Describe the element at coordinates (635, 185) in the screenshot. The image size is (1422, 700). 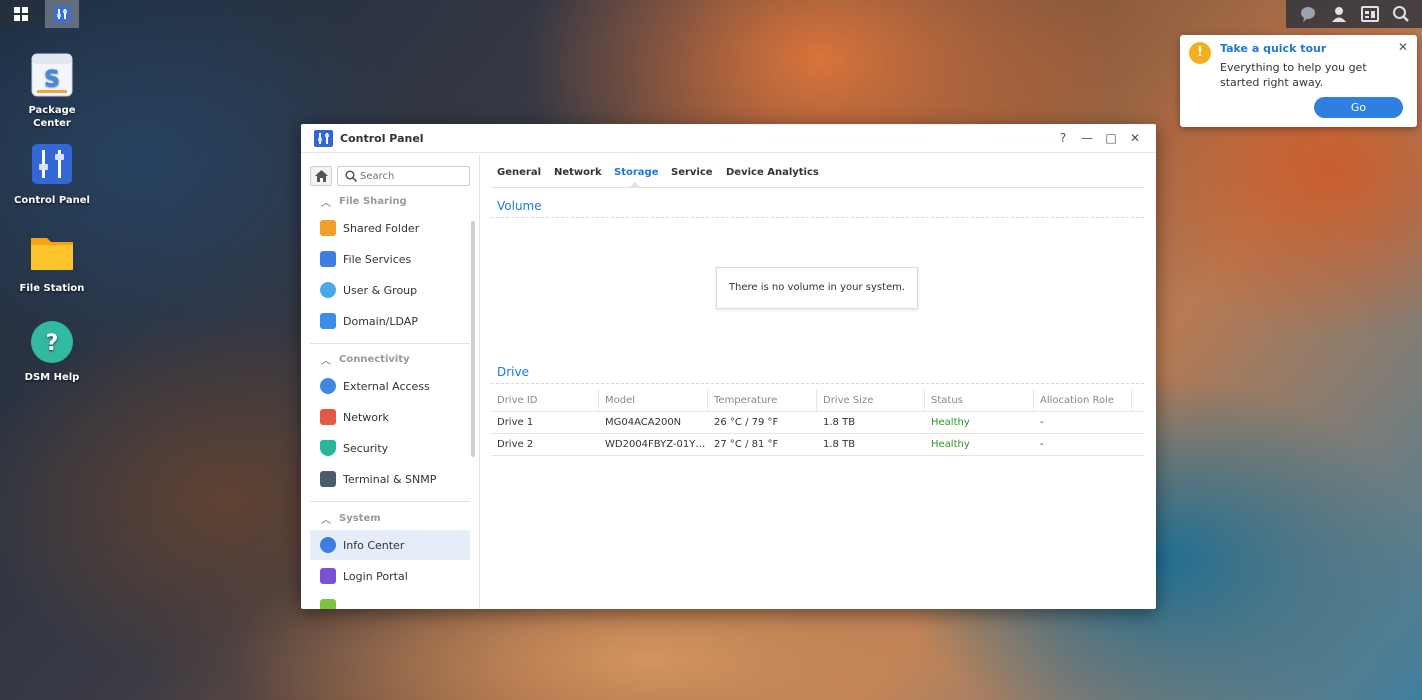
I see `active-tab-indicator` at that location.